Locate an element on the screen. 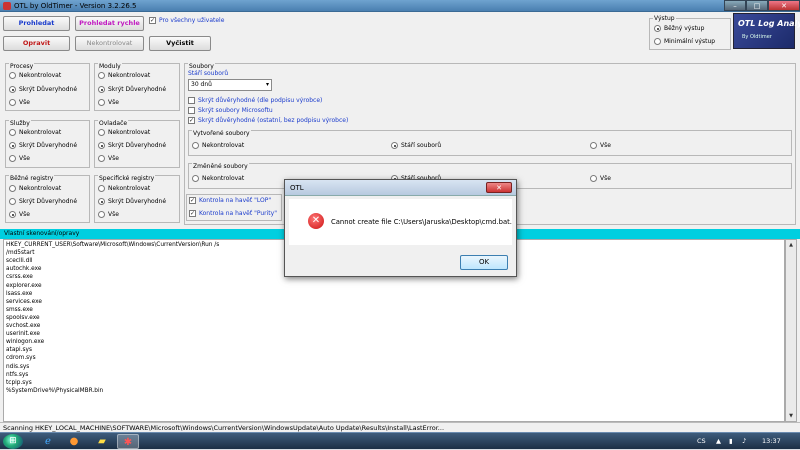 This screenshot has height=450, width=800. created-age-radio: Stáří souborů is located at coordinates (416, 145).